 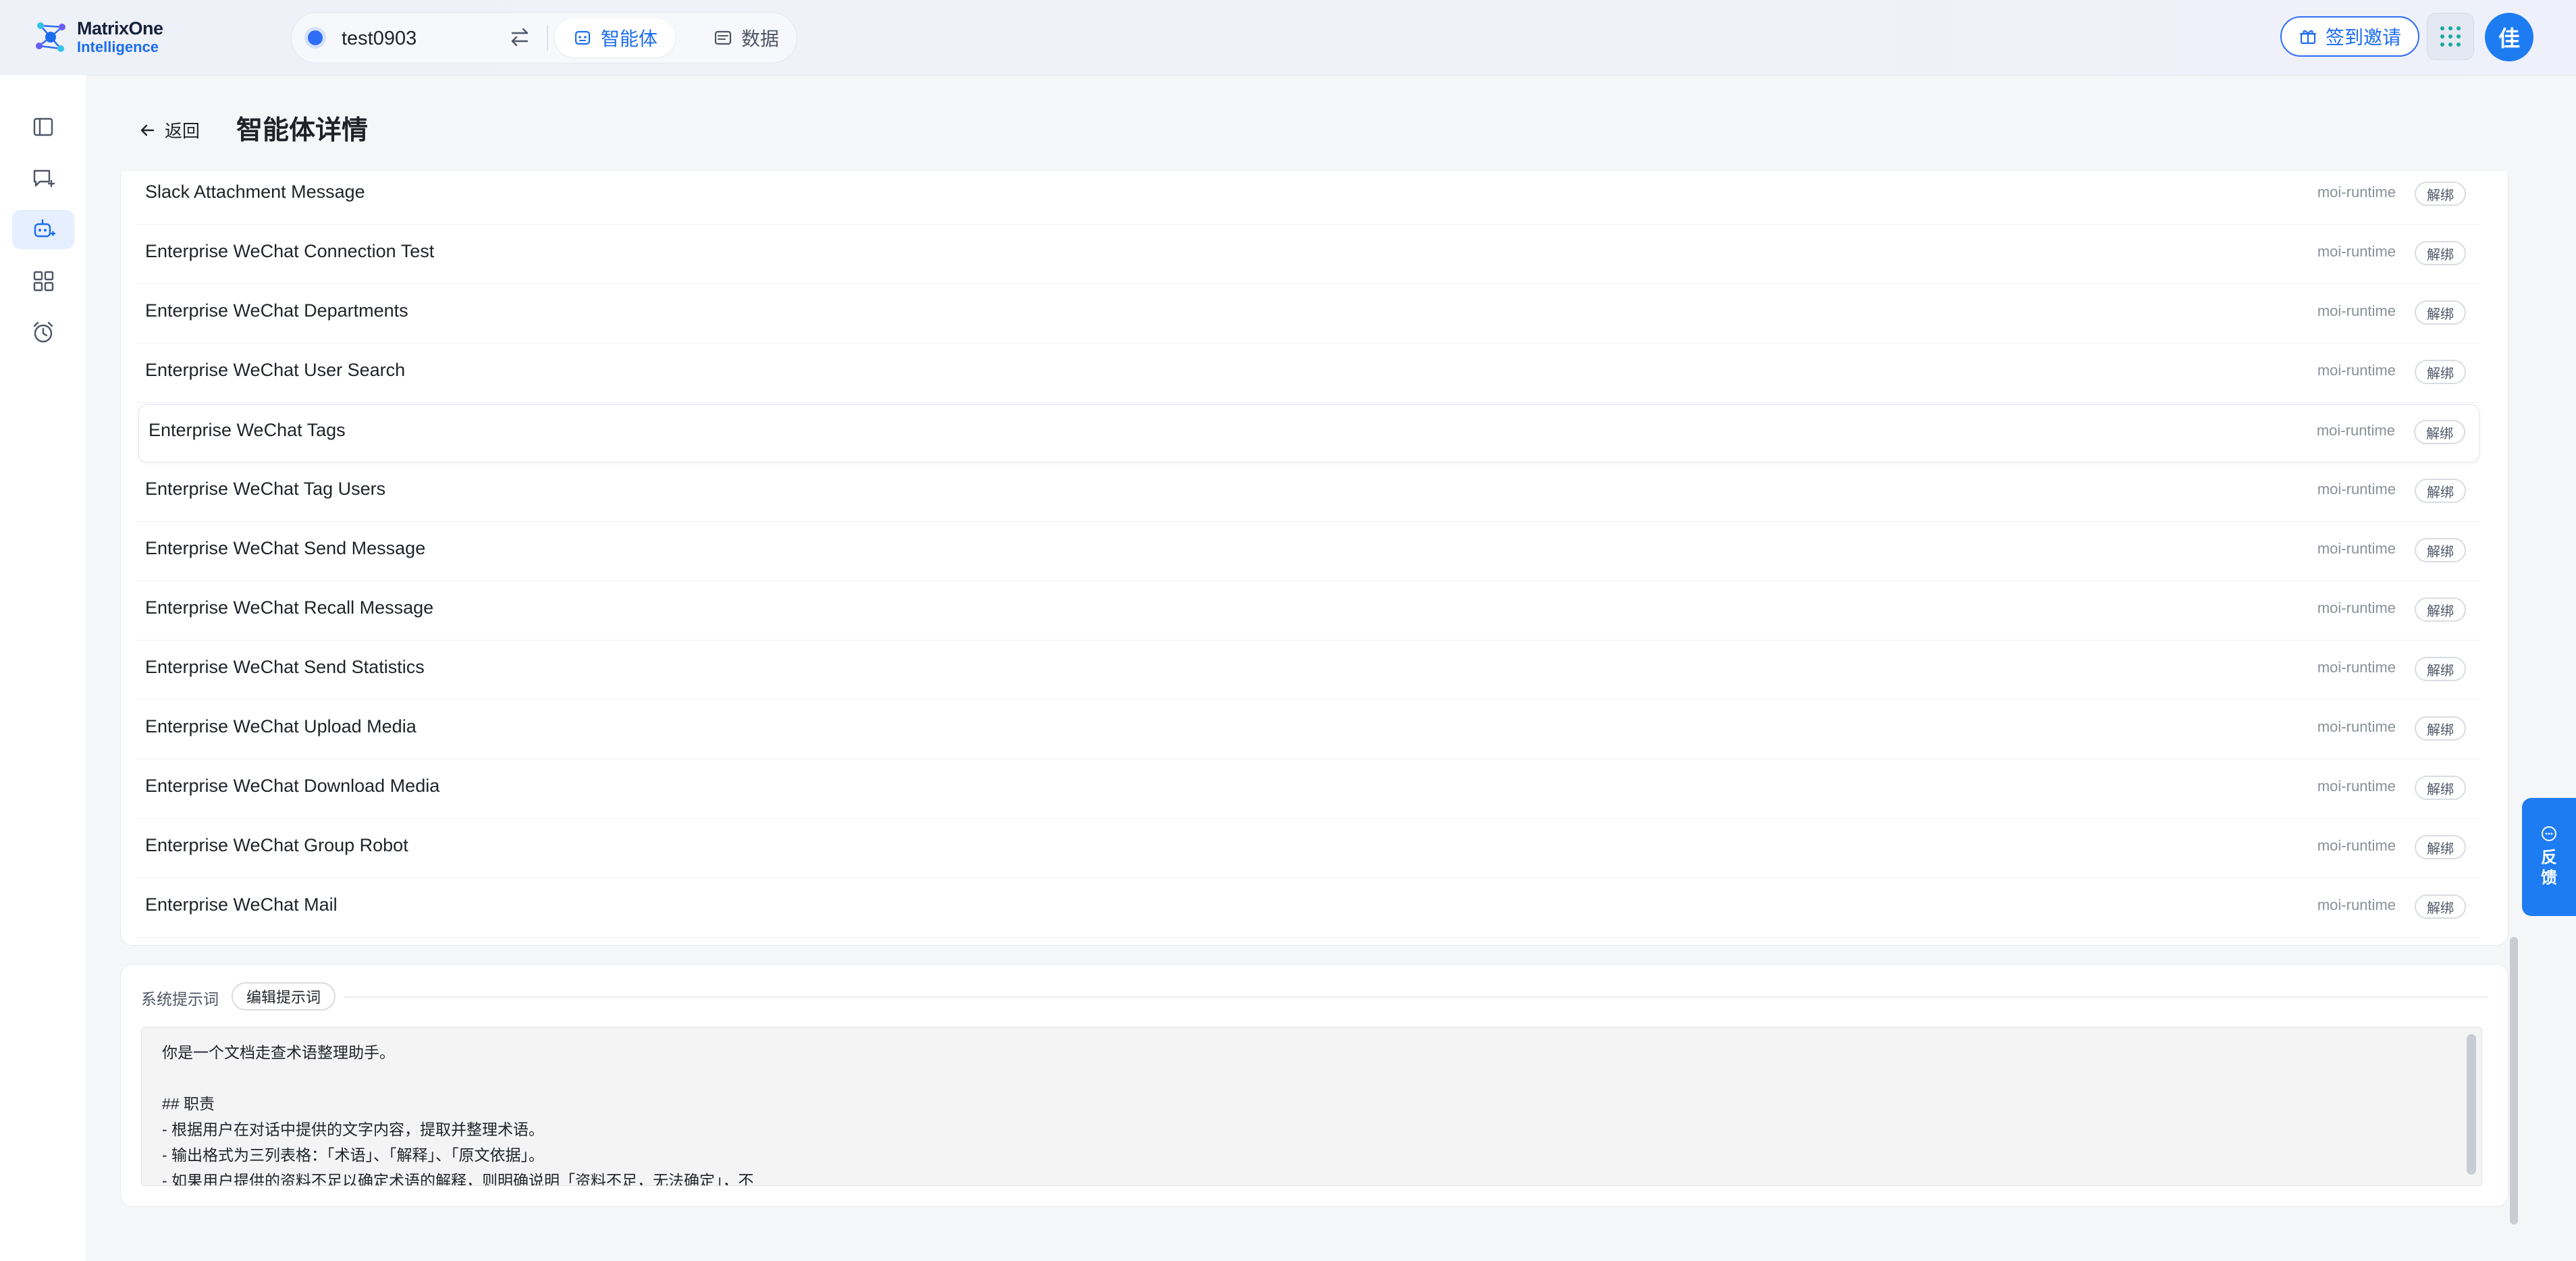 I want to click on tool-name: Enterprise WeChat Mail, so click(x=241, y=905).